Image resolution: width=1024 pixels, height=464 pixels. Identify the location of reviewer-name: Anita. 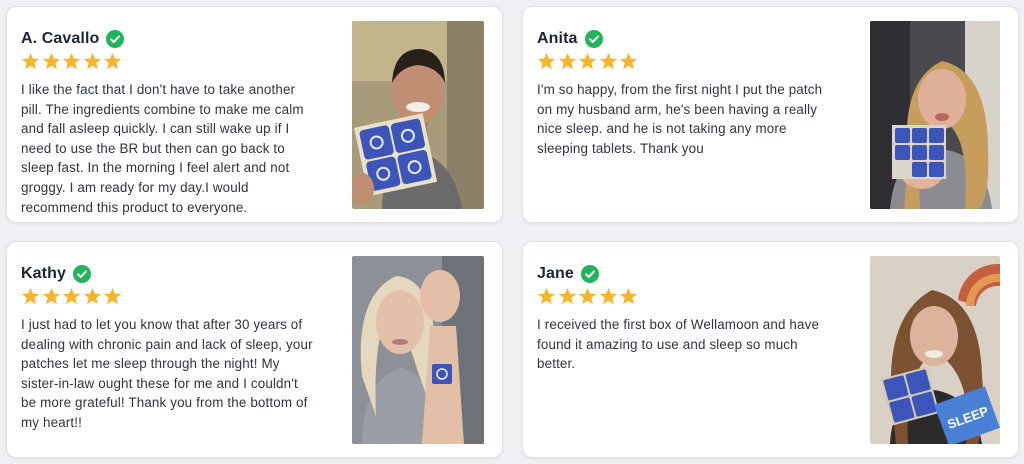
(557, 38).